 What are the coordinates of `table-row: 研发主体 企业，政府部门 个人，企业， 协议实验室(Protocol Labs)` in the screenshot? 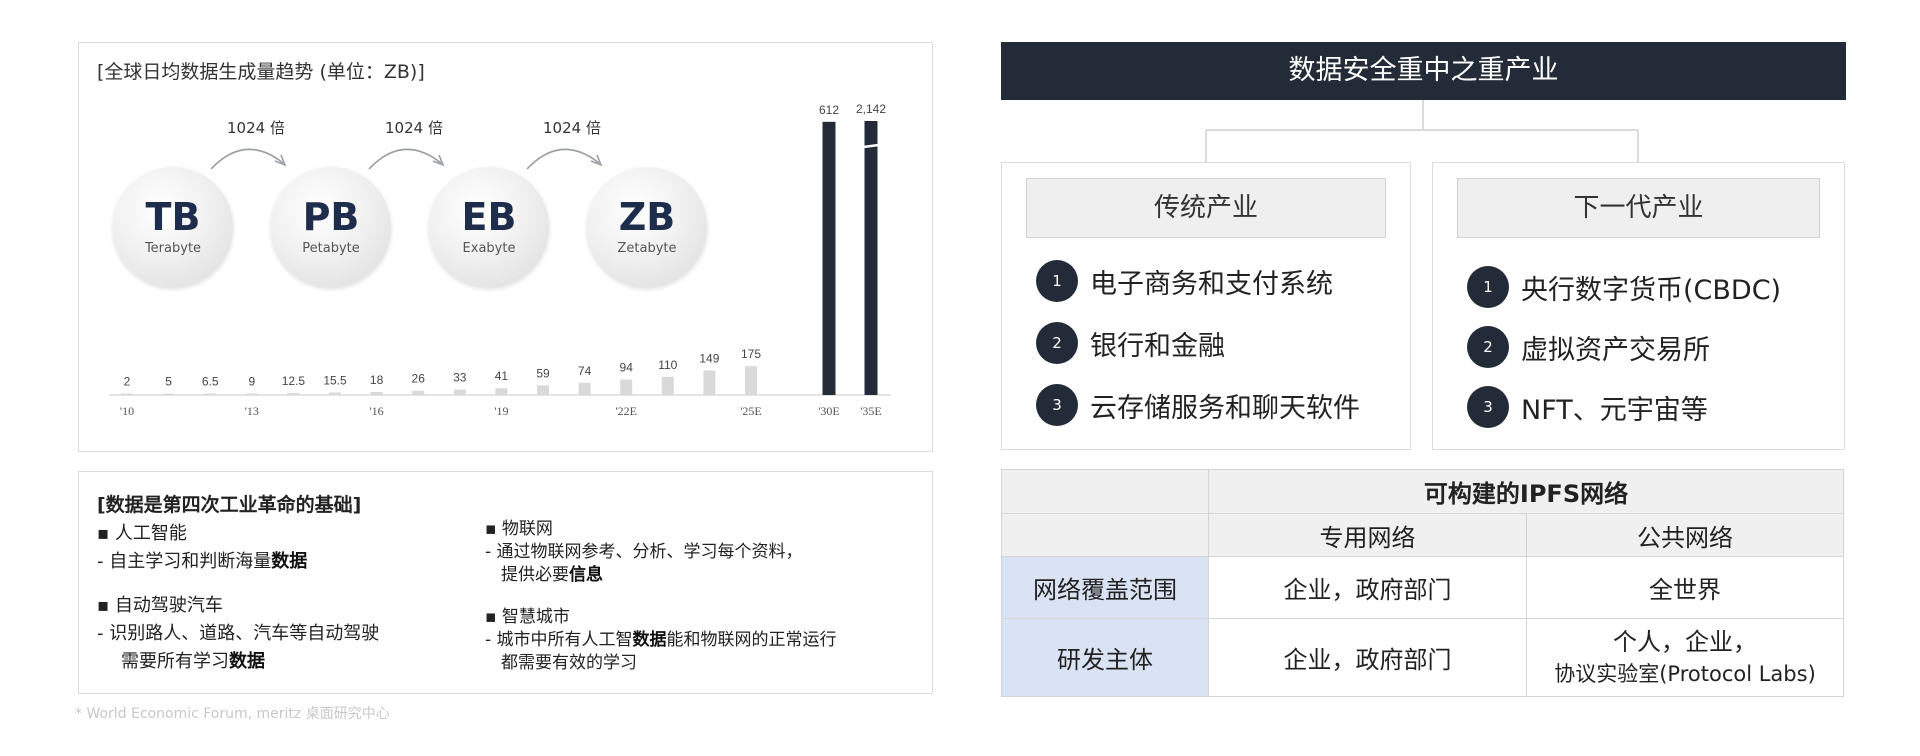 It's located at (1423, 657).